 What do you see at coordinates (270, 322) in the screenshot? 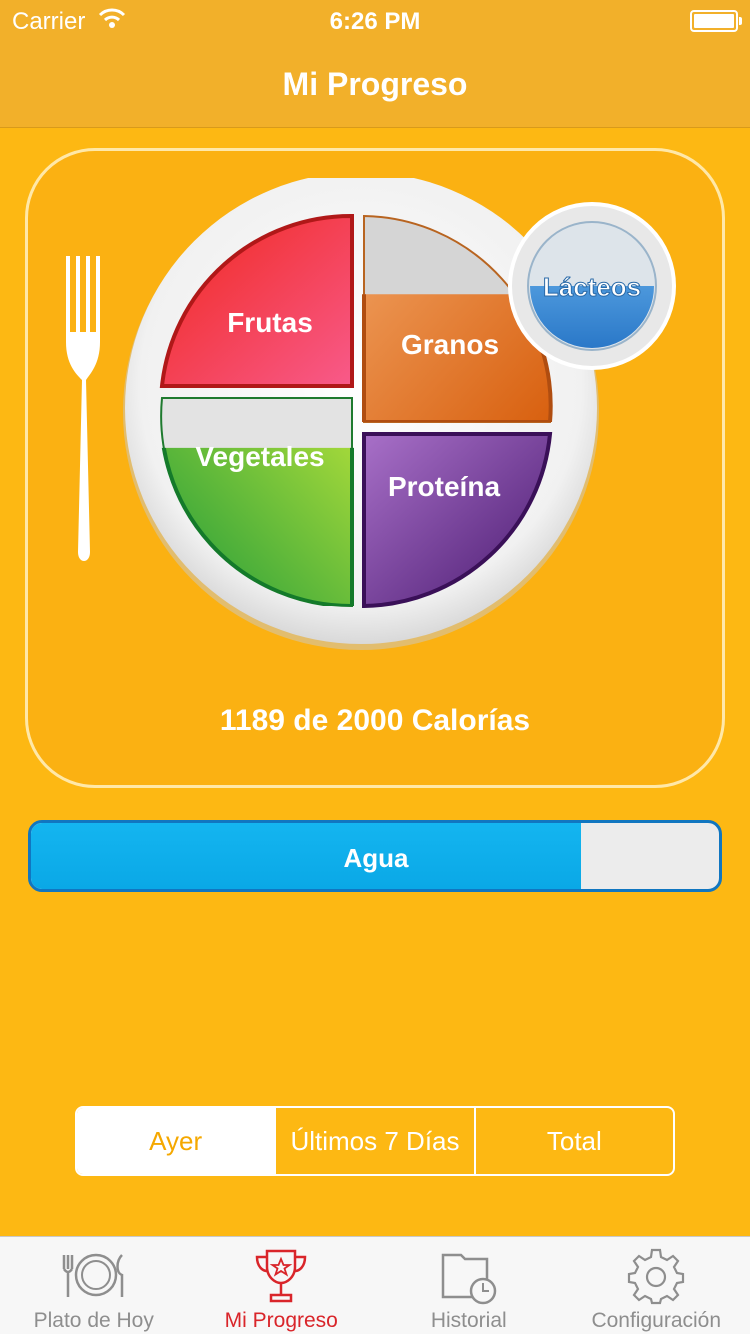
I see `frutas-label: Frutas` at bounding box center [270, 322].